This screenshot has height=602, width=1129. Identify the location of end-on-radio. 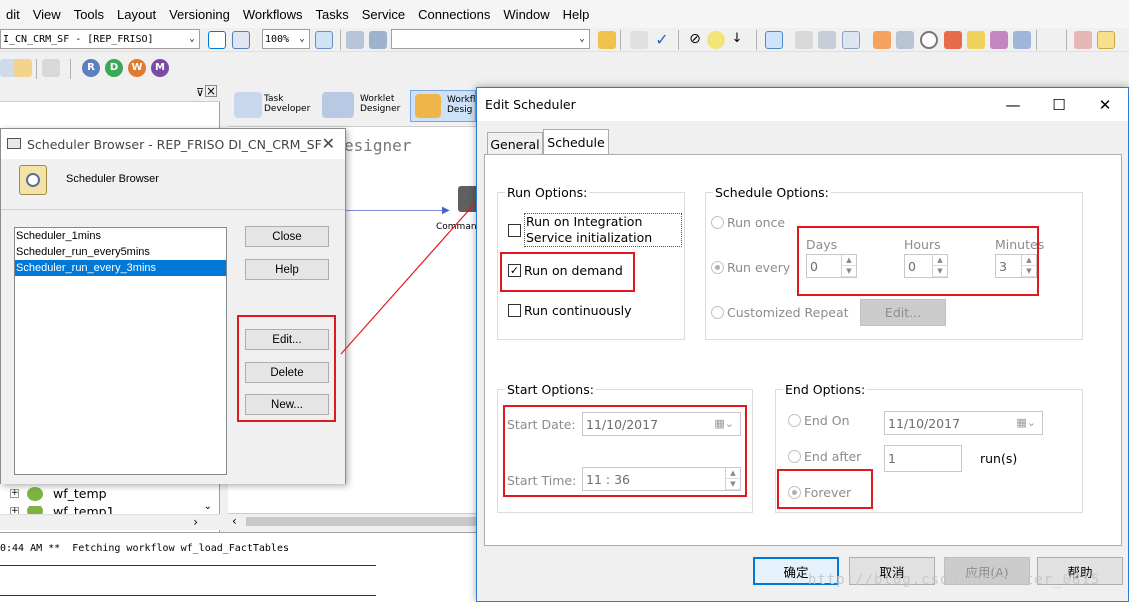
(794, 420).